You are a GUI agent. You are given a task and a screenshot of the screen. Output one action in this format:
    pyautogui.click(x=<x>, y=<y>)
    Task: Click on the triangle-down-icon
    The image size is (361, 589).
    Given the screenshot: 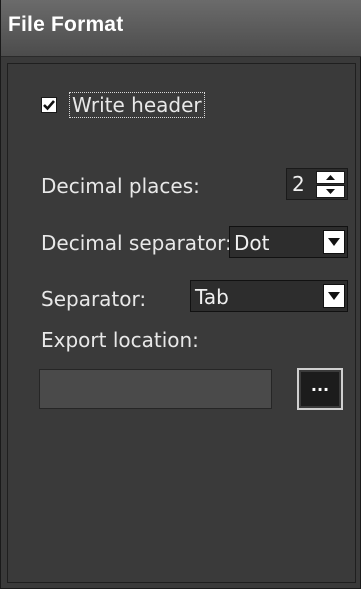 What is the action you would take?
    pyautogui.click(x=330, y=191)
    